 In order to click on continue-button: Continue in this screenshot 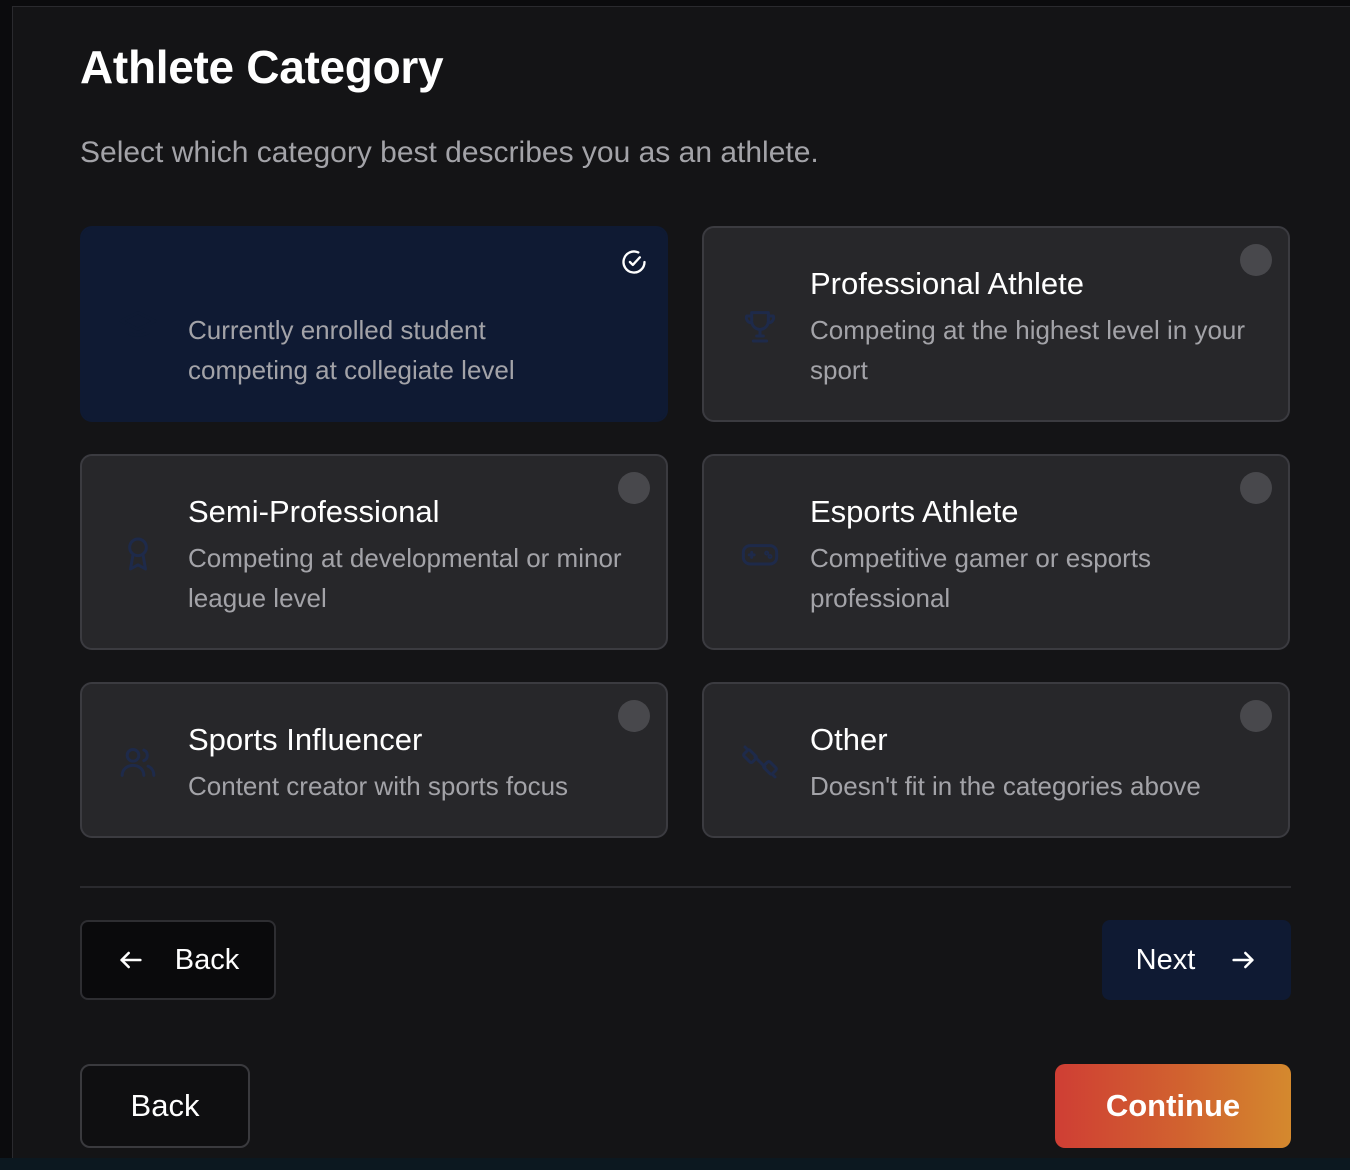, I will do `click(1173, 1106)`.